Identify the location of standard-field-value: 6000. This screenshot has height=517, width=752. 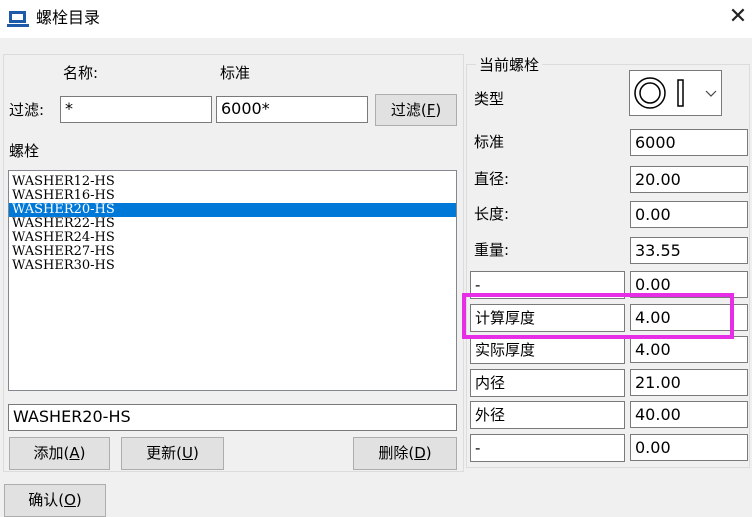
(689, 142).